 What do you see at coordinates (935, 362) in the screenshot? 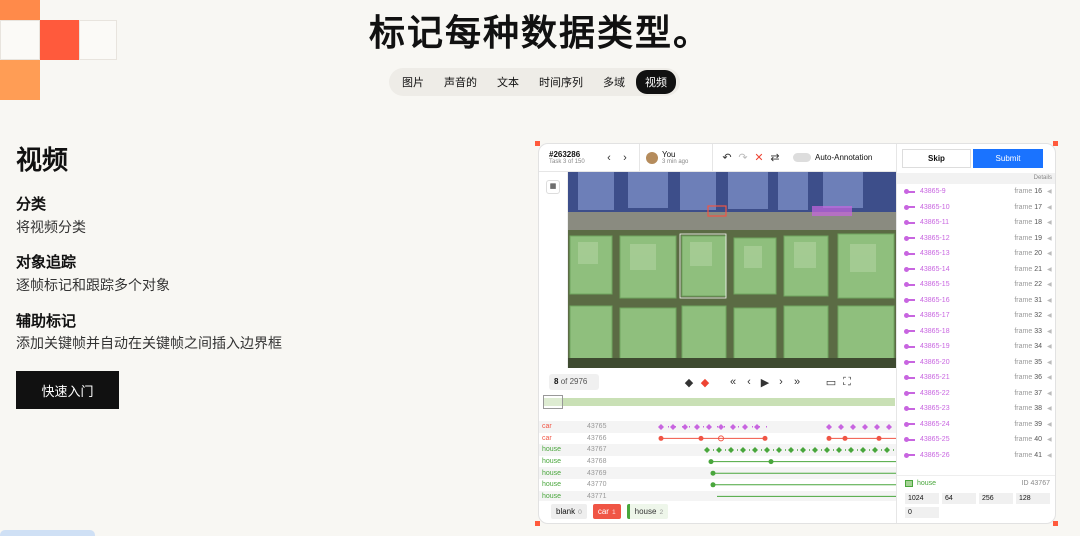
I see `object-id: 43865-20` at bounding box center [935, 362].